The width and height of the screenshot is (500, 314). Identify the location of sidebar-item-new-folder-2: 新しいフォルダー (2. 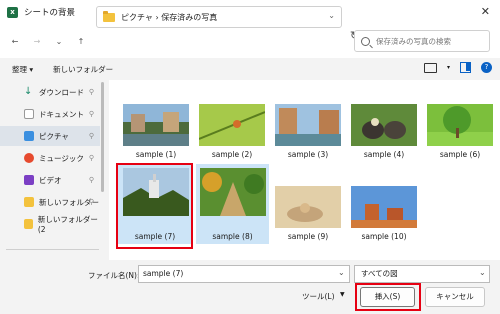
(50, 224).